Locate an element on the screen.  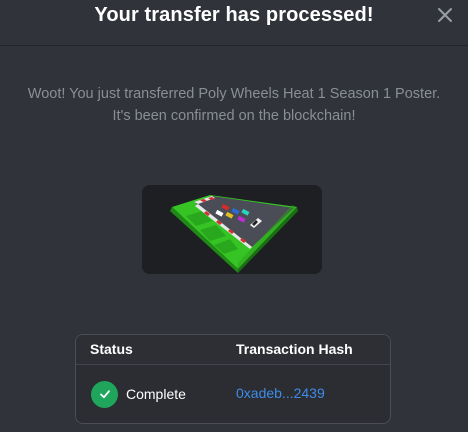
close-icon is located at coordinates (445, 15).